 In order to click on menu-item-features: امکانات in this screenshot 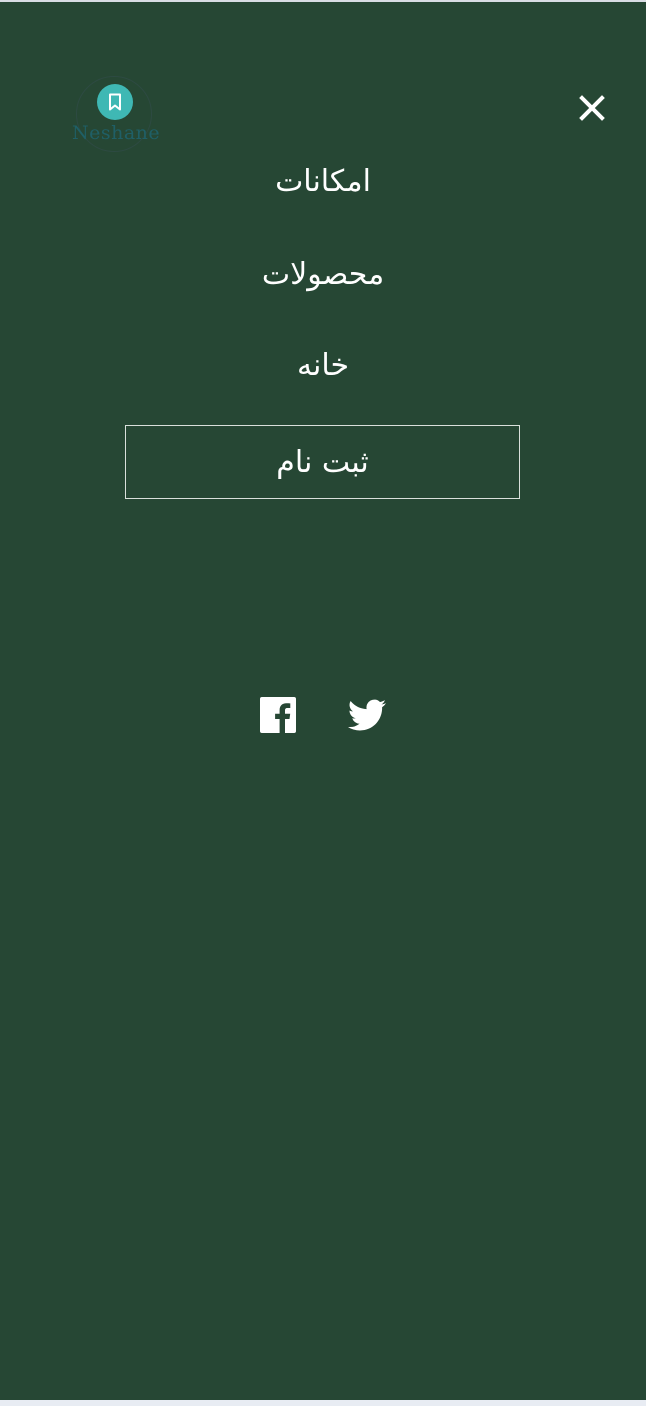, I will do `click(323, 182)`.